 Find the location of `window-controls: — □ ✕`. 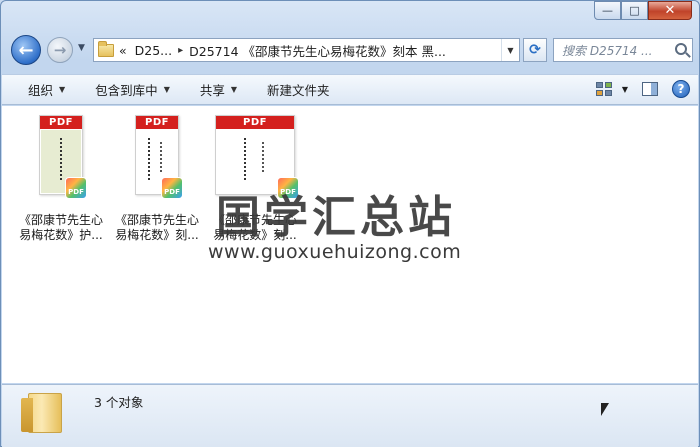

window-controls: — □ ✕ is located at coordinates (643, 10).